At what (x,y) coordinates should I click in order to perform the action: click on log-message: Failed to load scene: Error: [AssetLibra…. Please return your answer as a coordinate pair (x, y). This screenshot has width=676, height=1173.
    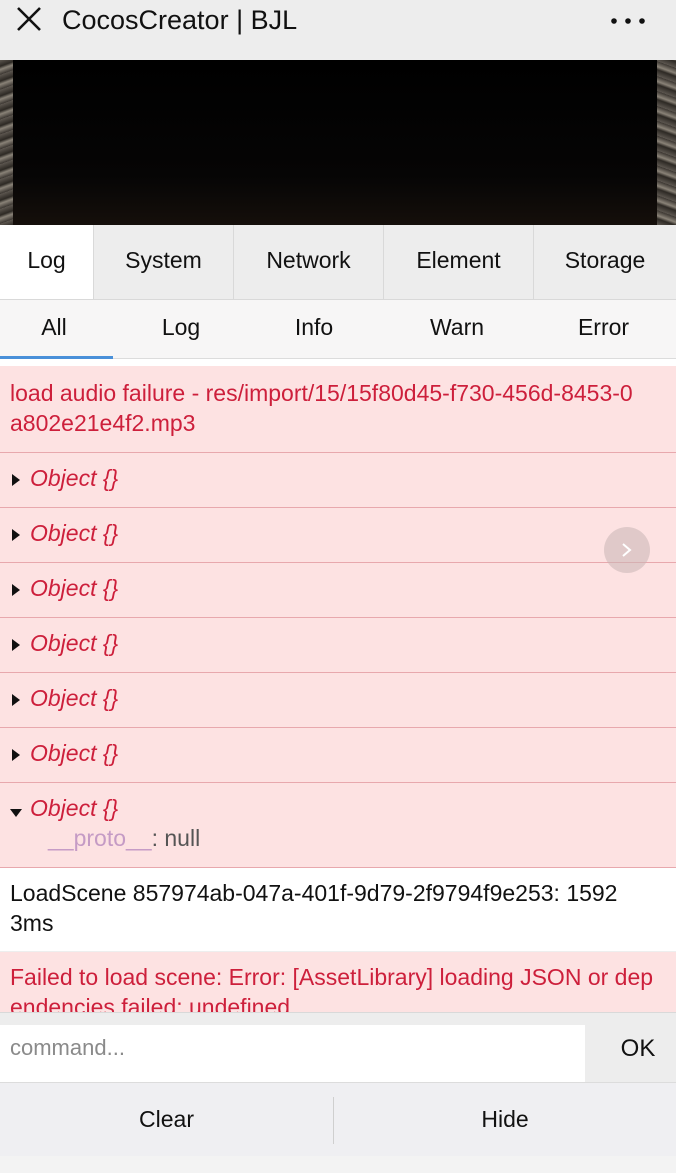
    Looking at the image, I should click on (332, 989).